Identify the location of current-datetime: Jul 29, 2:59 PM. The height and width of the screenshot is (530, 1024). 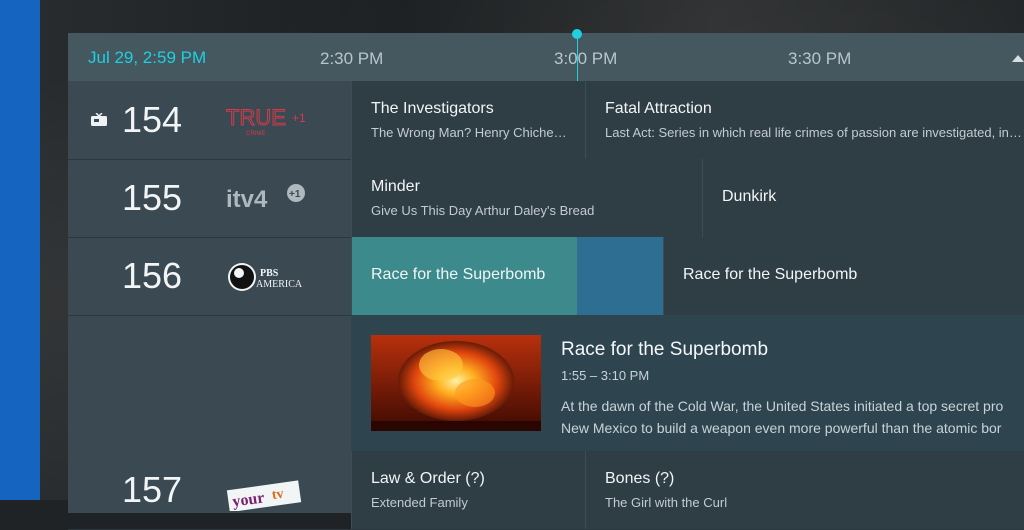
(147, 57).